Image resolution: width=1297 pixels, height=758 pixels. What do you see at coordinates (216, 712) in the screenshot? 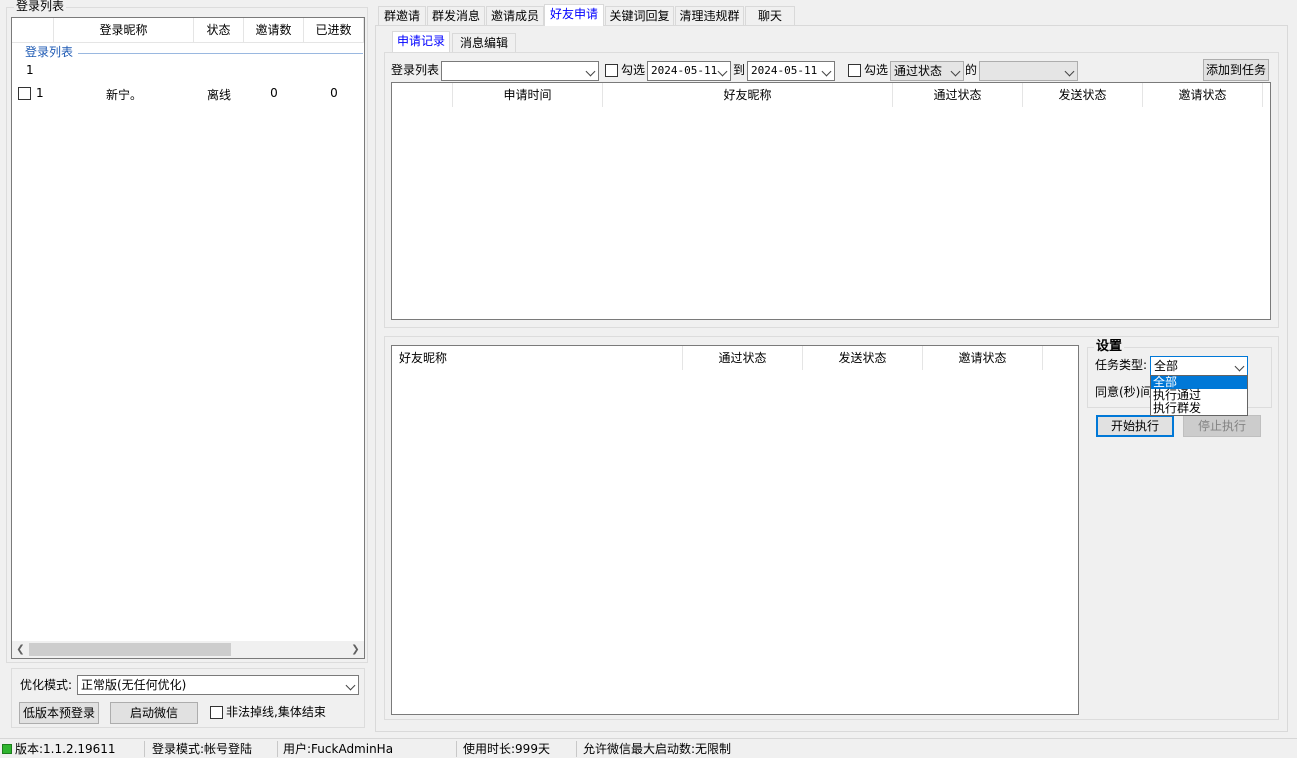
I see `illegal-offline-checkbox` at bounding box center [216, 712].